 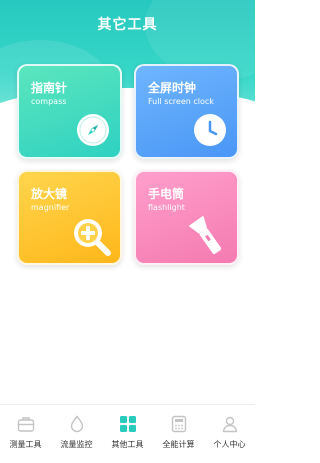 I want to click on droplet-icon, so click(x=77, y=424).